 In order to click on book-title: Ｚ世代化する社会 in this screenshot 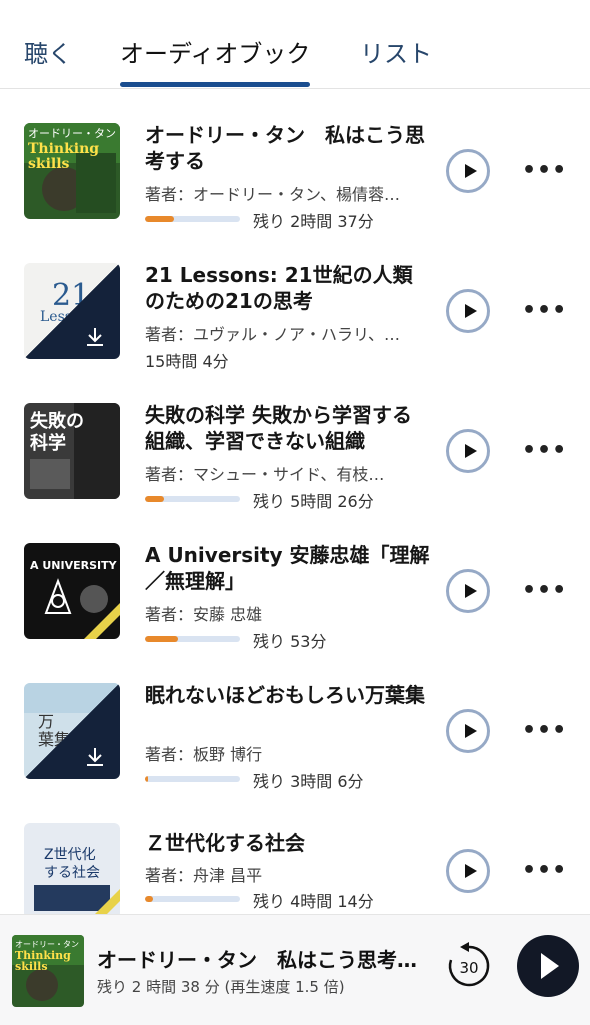, I will do `click(287, 843)`.